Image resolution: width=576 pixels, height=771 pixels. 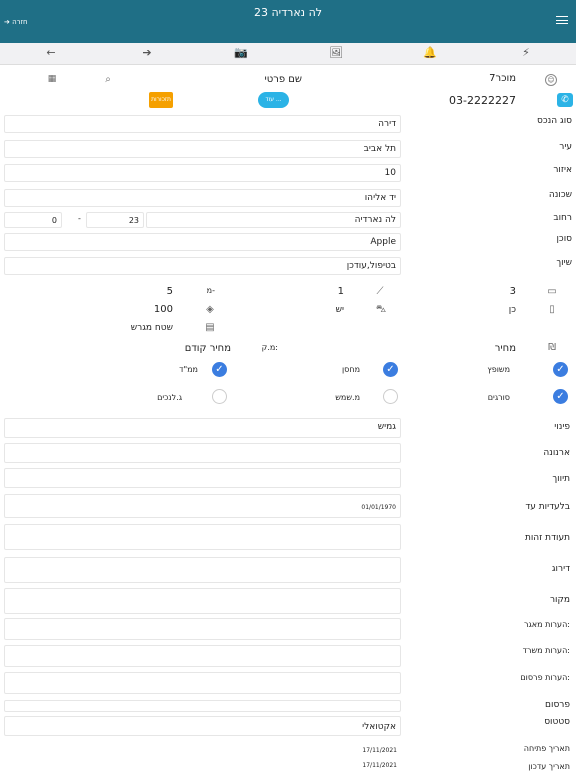 I want to click on agent-label: סוכן, so click(x=564, y=239).